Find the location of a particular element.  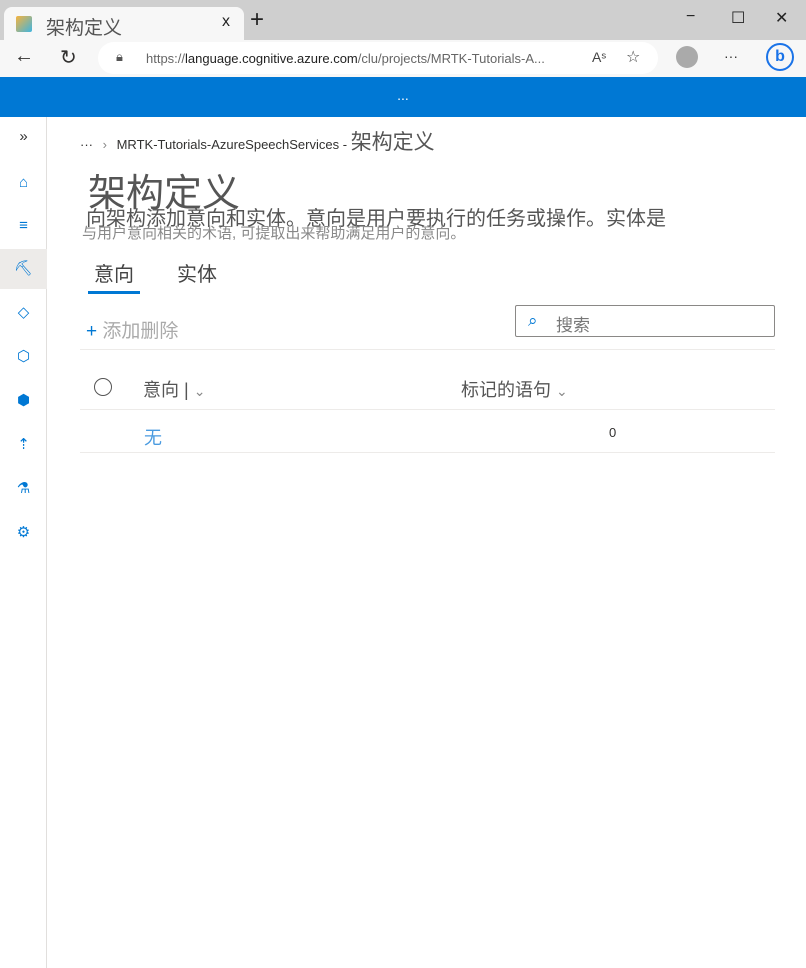

add-button: 添加 is located at coordinates (121, 331).